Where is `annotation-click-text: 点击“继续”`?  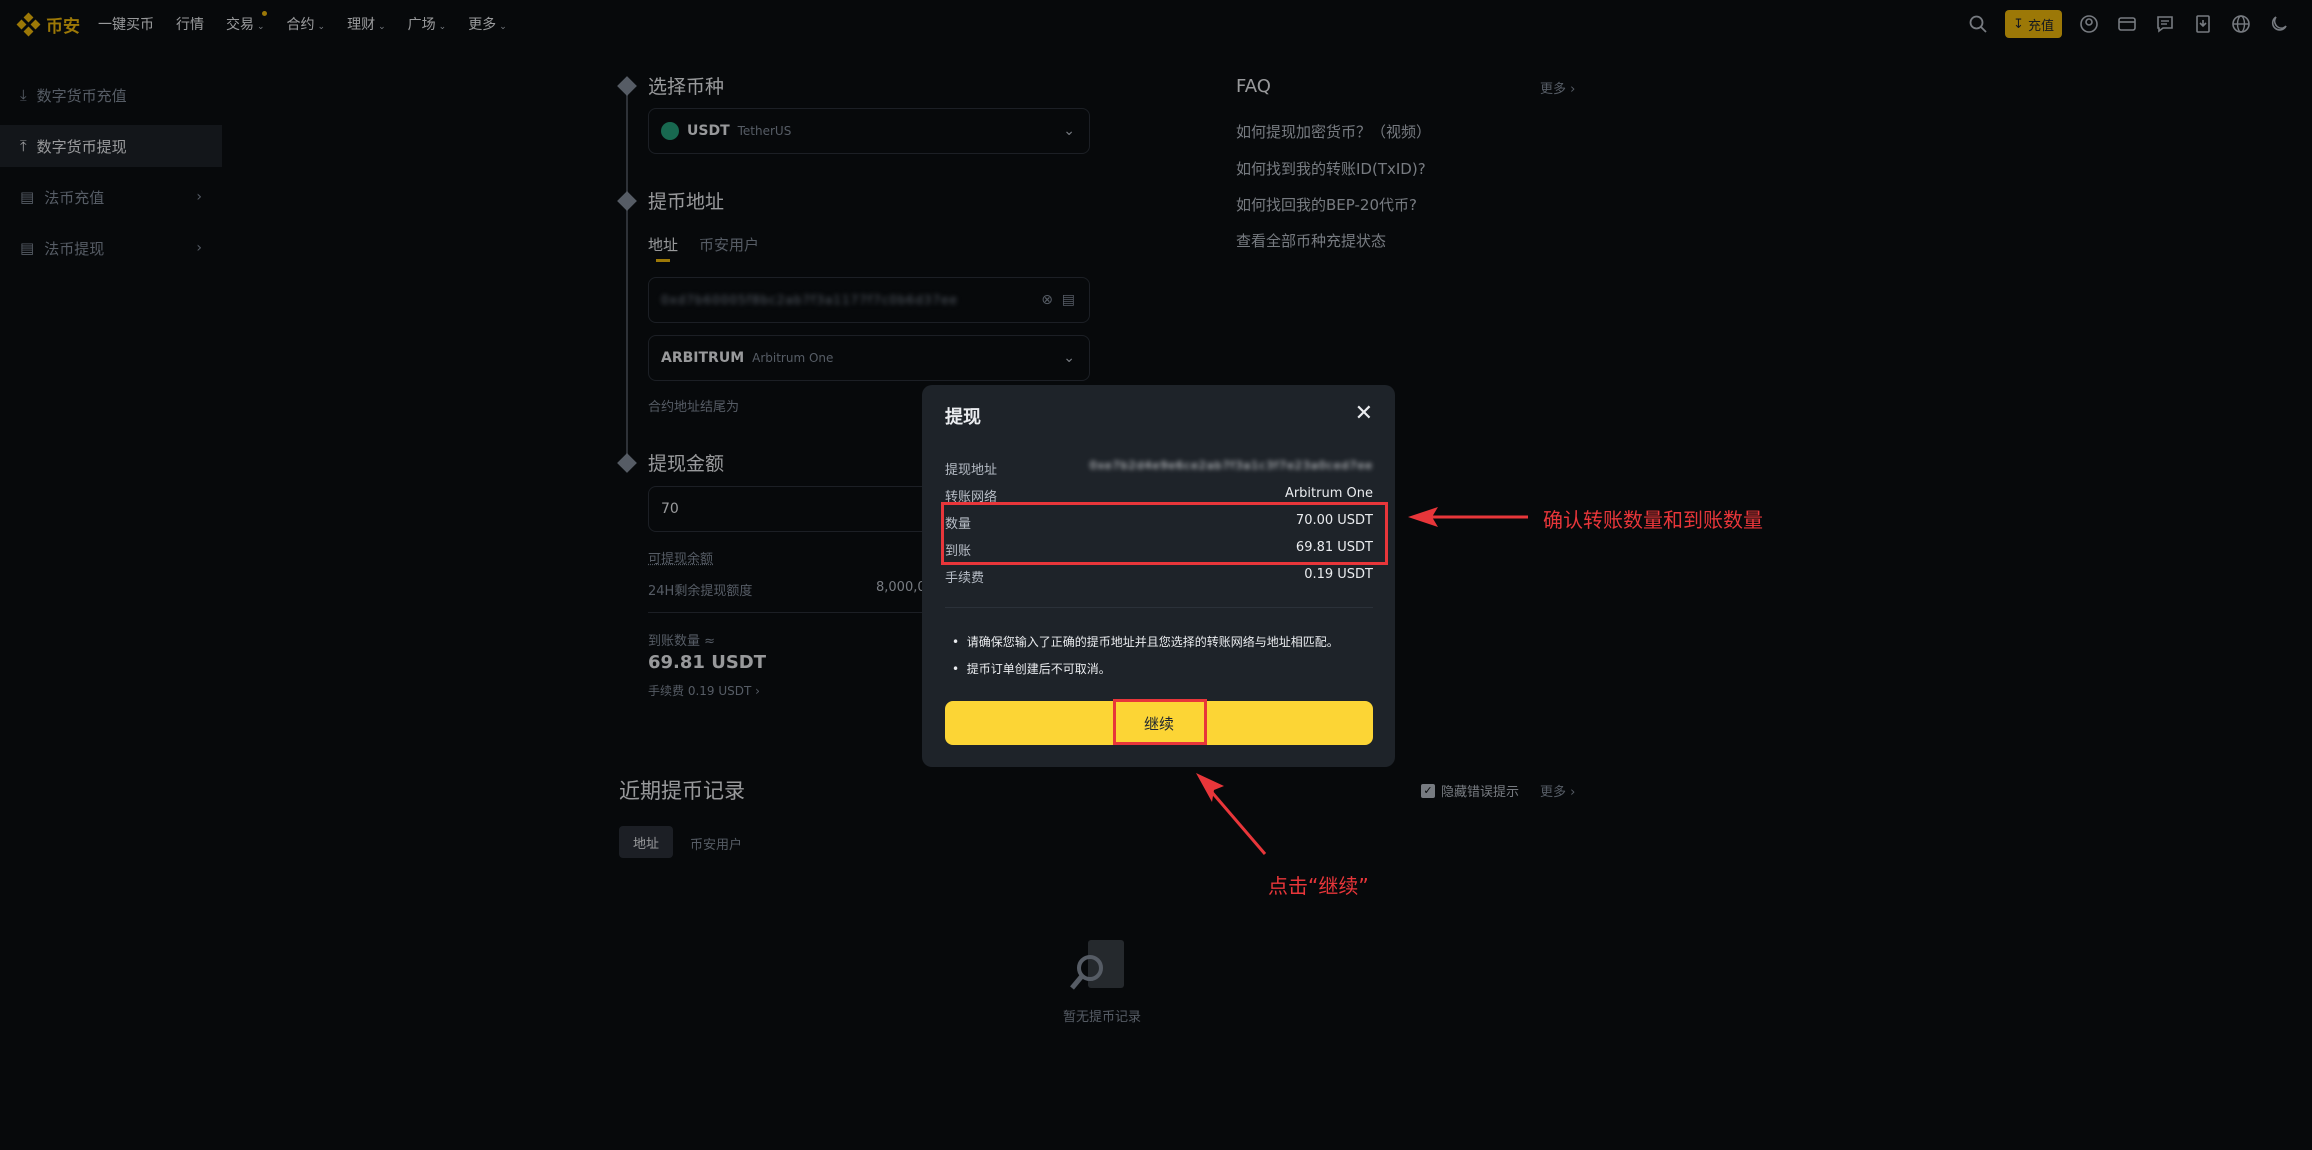 annotation-click-text: 点击“继续” is located at coordinates (1318, 886).